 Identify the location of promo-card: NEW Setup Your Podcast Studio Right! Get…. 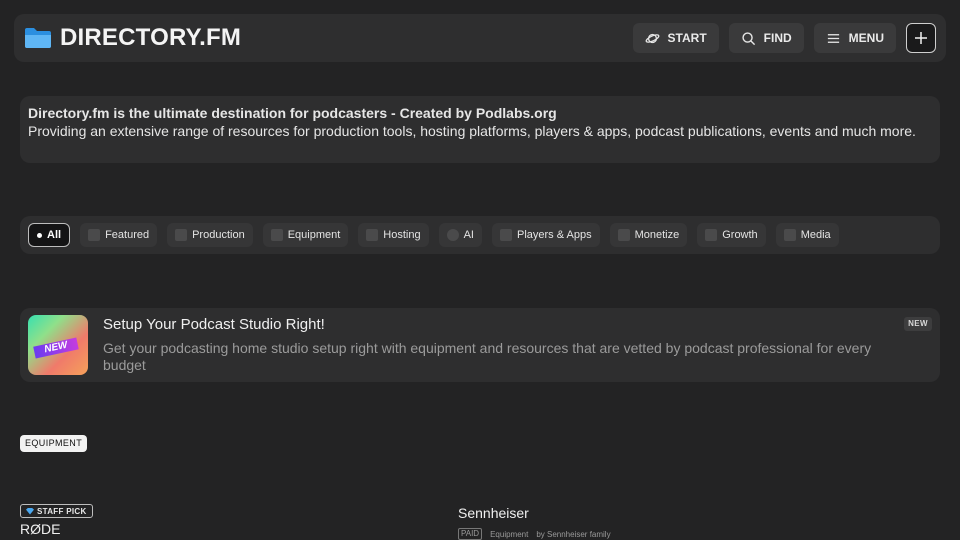
(480, 345).